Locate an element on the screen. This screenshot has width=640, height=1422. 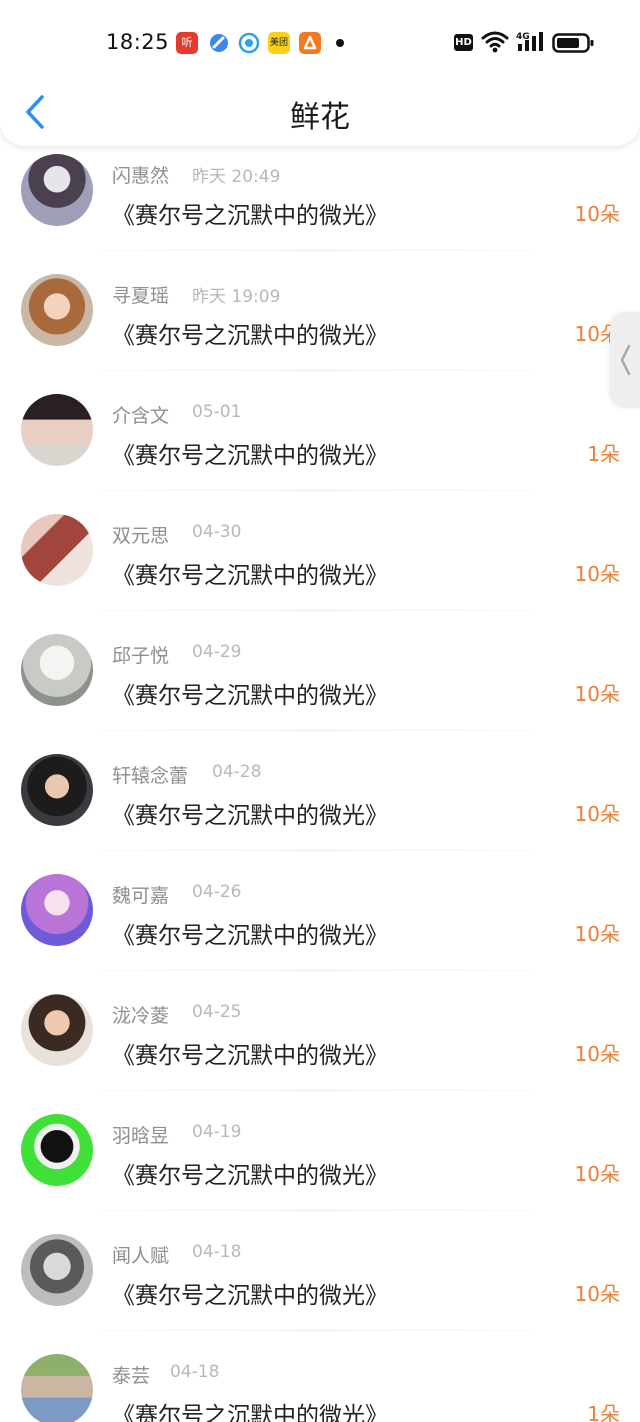
list-item: 寻夏瑶 昨天 19:09 《赛尔号之沉默中的微光》 10朵 is located at coordinates (320, 326).